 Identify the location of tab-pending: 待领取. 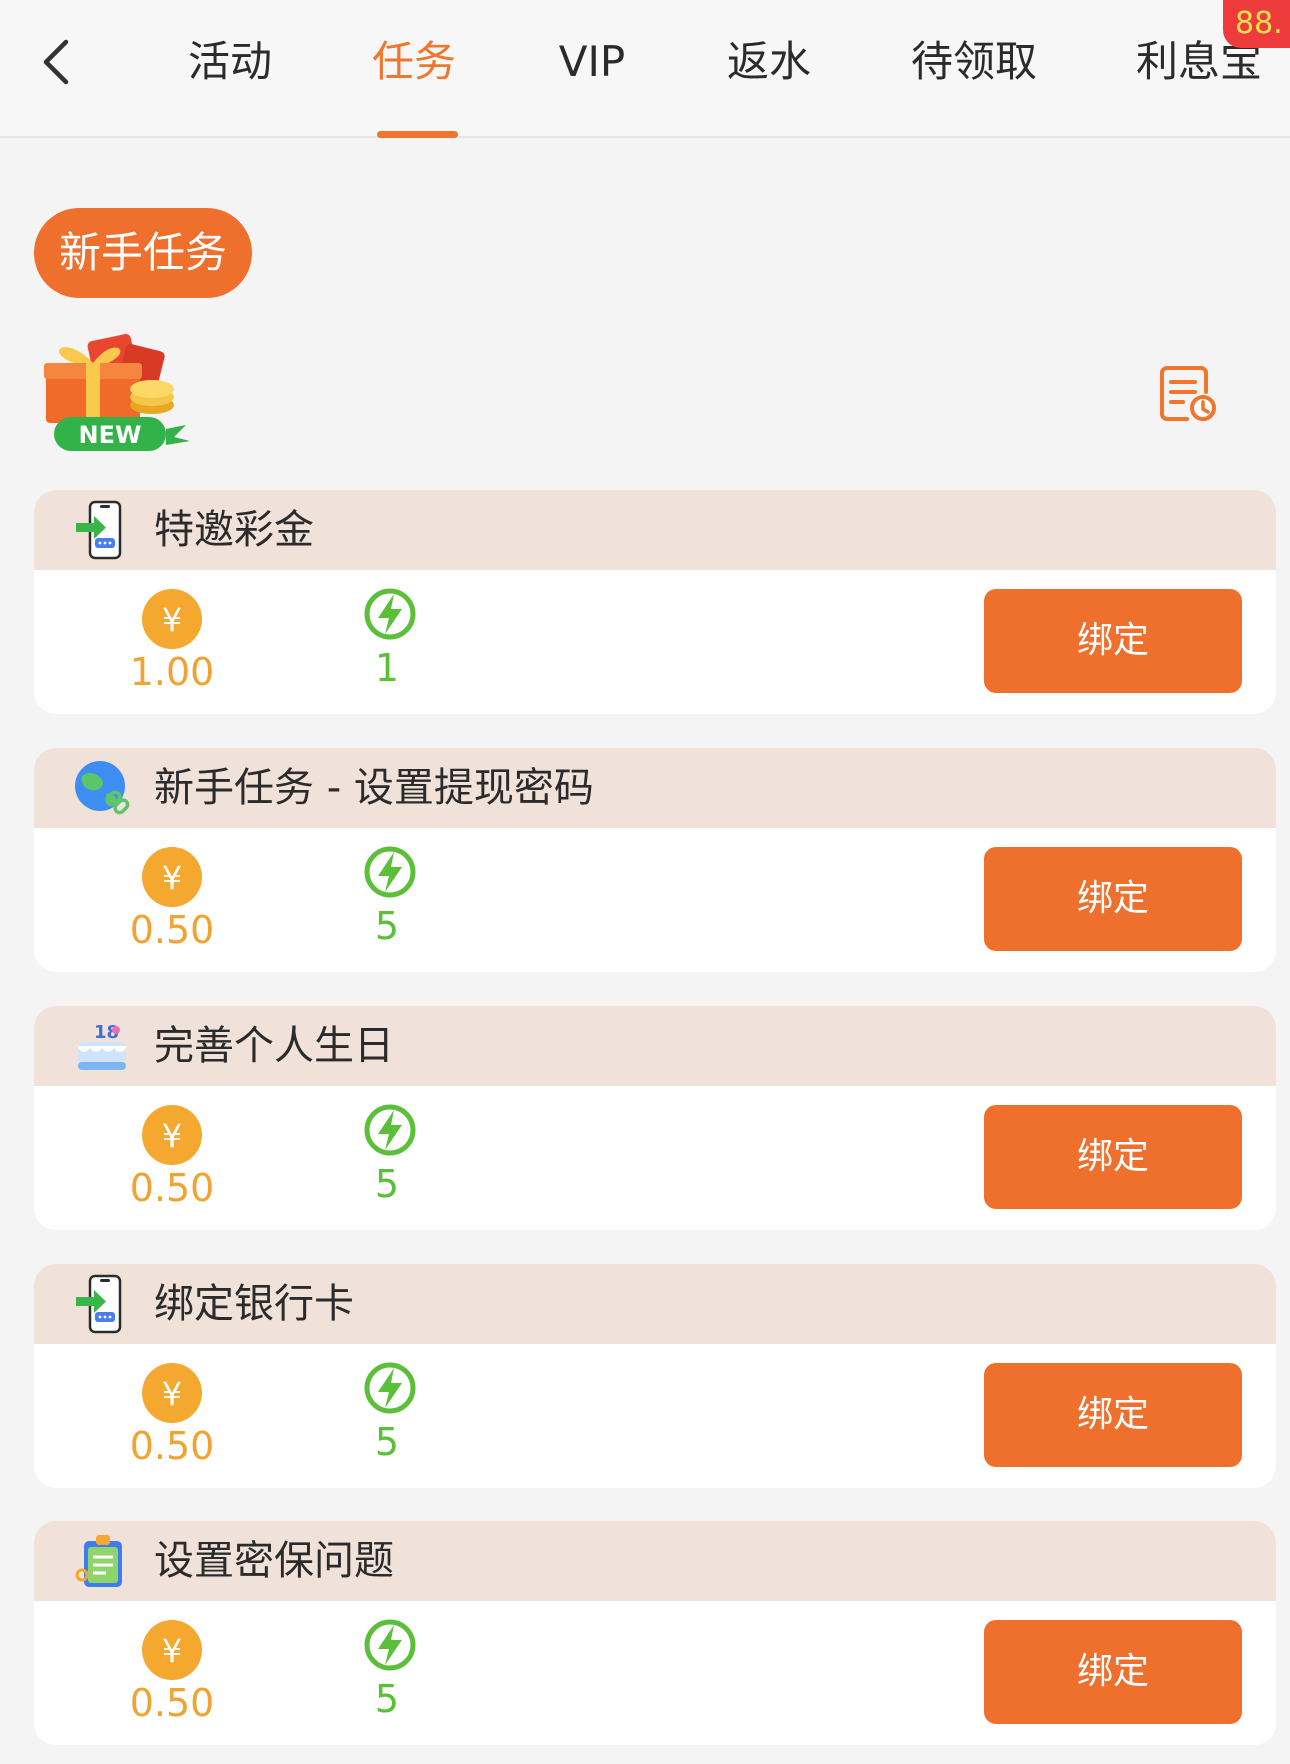
(974, 62).